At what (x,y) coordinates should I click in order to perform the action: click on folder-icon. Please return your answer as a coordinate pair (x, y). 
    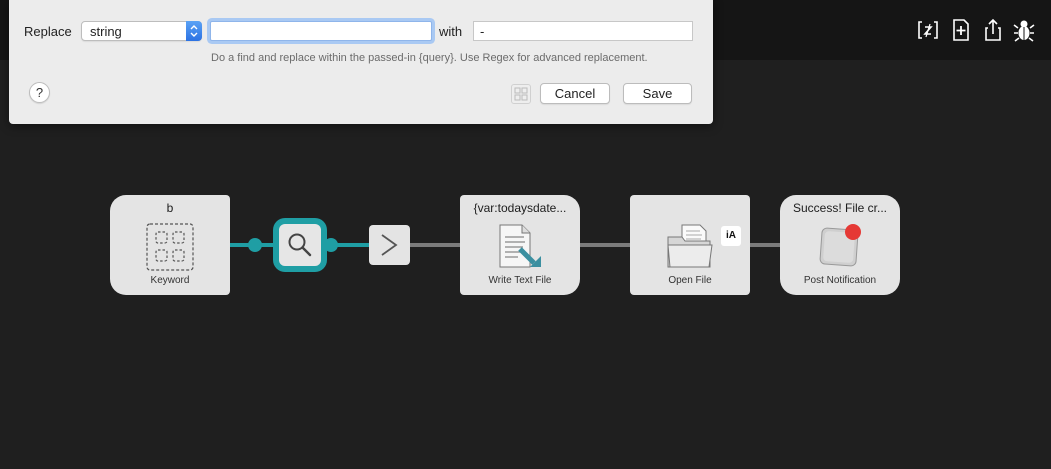
    Looking at the image, I should click on (690, 247).